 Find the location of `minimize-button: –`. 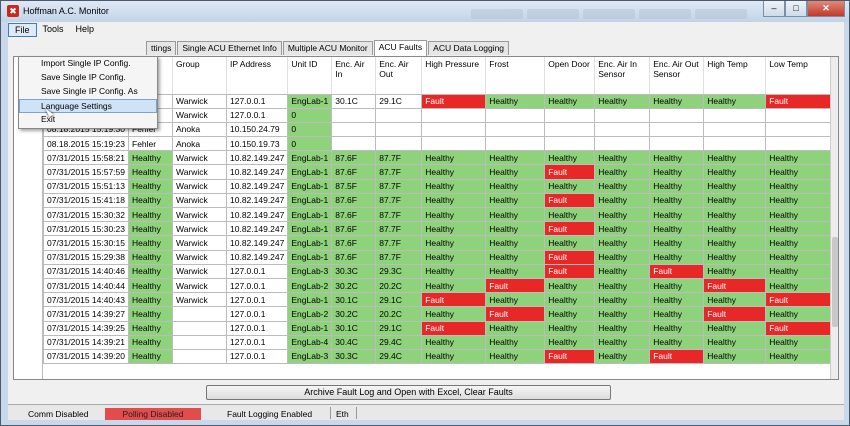

minimize-button: – is located at coordinates (774, 9).